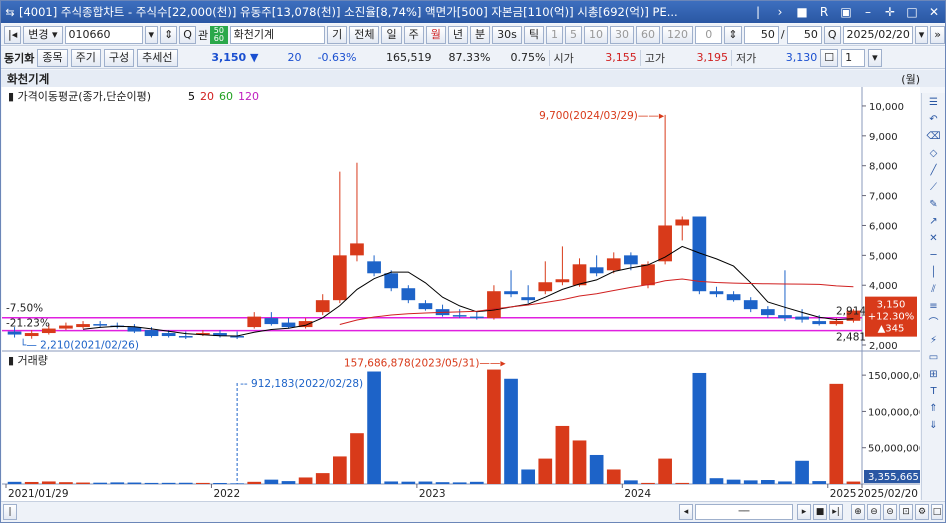 The image size is (946, 523). Describe the element at coordinates (19, 58) in the screenshot. I see `sync-label: 동기화` at that location.